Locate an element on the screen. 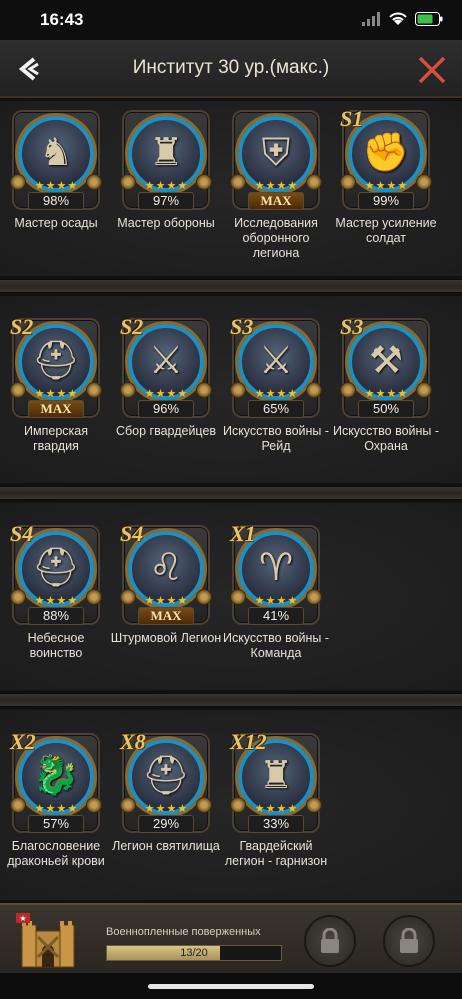 The width and height of the screenshot is (462, 999). progress-value: 57% is located at coordinates (56, 824).